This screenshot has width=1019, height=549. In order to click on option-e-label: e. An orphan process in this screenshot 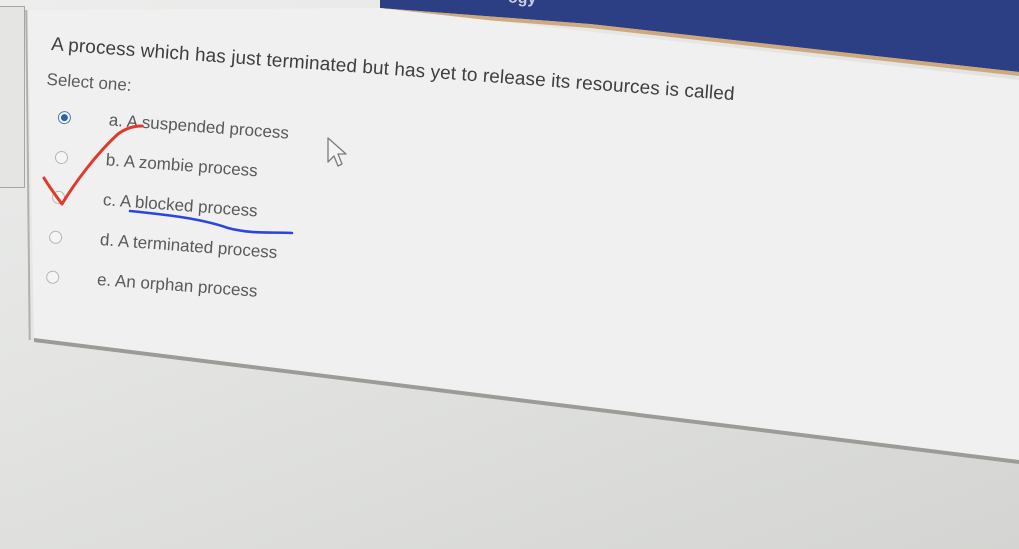, I will do `click(177, 286)`.